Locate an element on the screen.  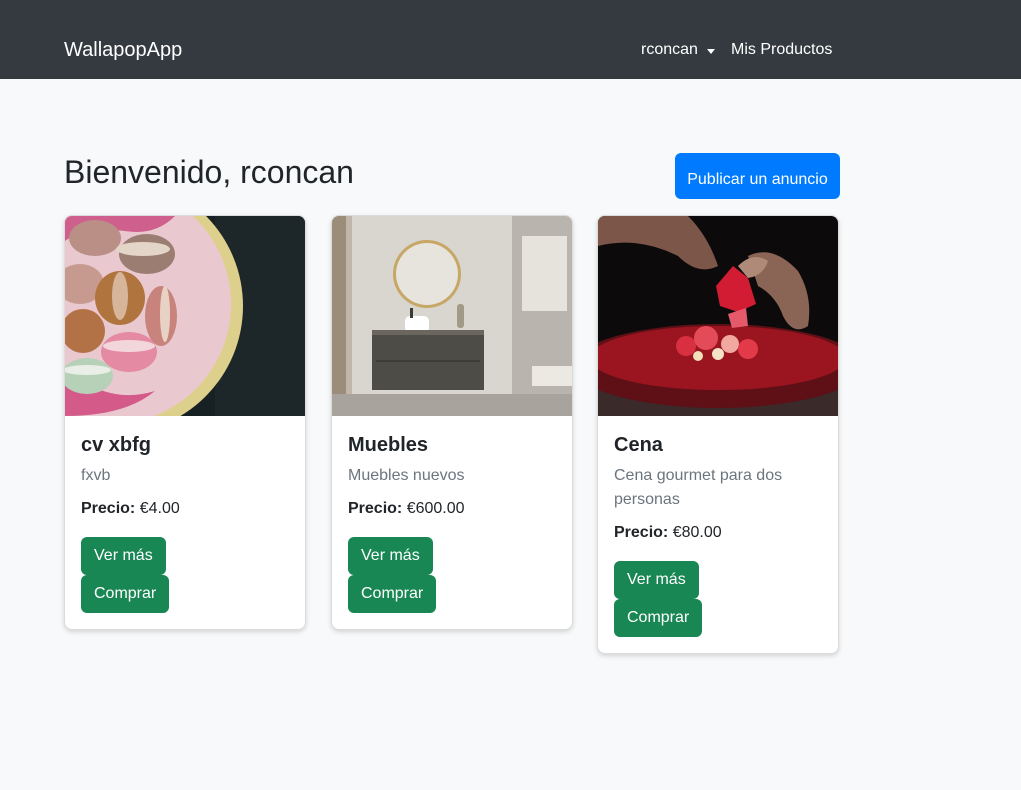
page-title: Bienvenido, rconcan is located at coordinates (209, 172).